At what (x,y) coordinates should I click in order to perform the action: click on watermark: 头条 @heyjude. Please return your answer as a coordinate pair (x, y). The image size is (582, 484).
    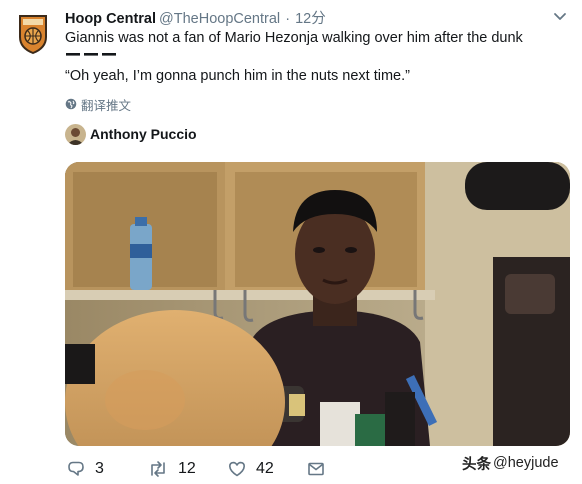
    Looking at the image, I should click on (510, 463).